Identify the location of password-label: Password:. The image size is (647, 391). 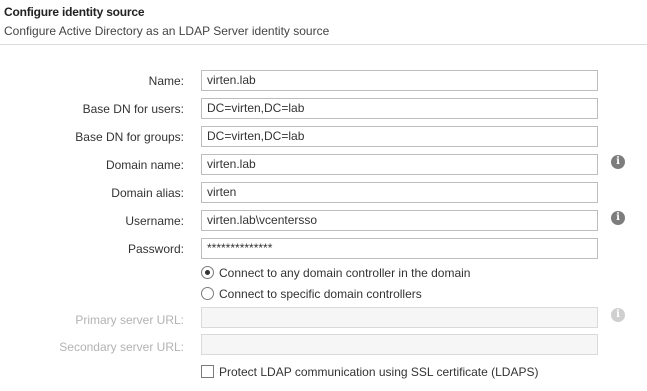
(155, 249).